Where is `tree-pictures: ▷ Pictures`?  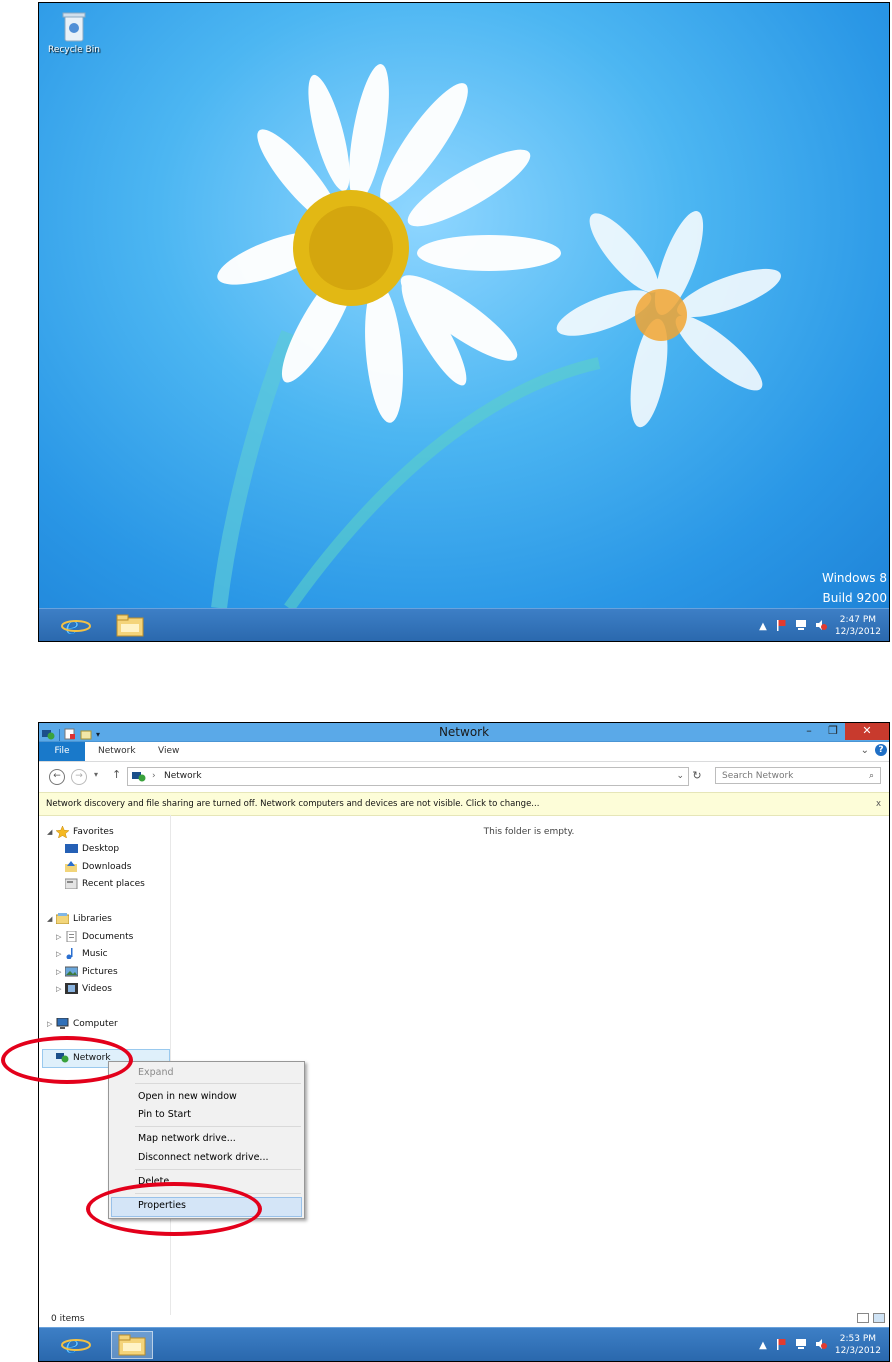
tree-pictures: ▷ Pictures is located at coordinates (104, 972).